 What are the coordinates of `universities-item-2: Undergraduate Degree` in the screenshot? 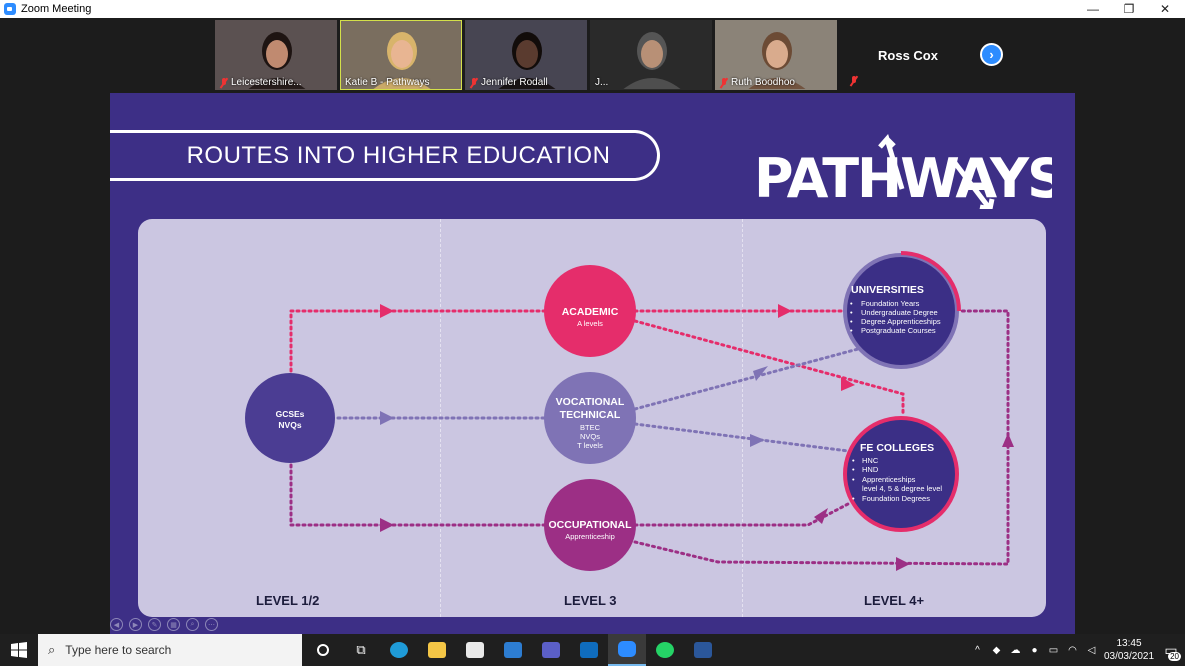 It's located at (899, 312).